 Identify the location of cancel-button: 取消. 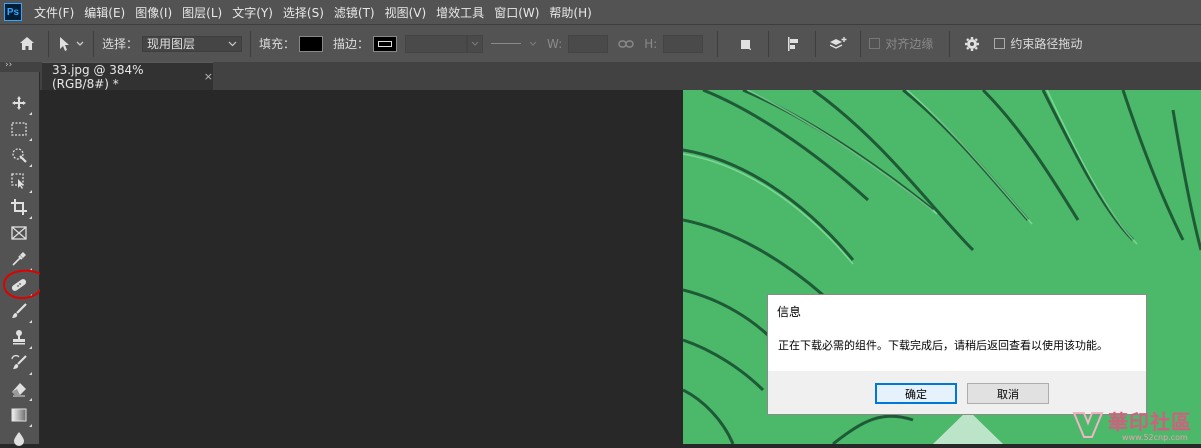
(1008, 393).